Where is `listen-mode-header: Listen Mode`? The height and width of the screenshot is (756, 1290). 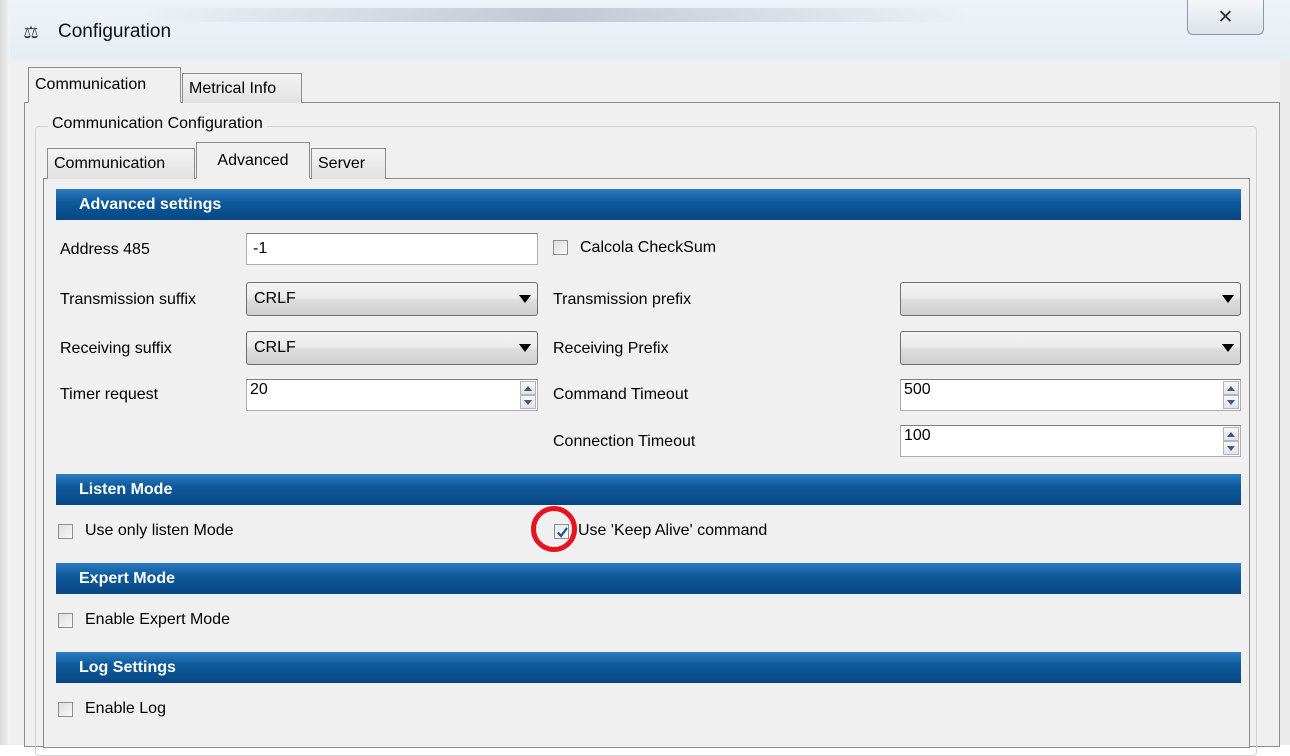 listen-mode-header: Listen Mode is located at coordinates (648, 489).